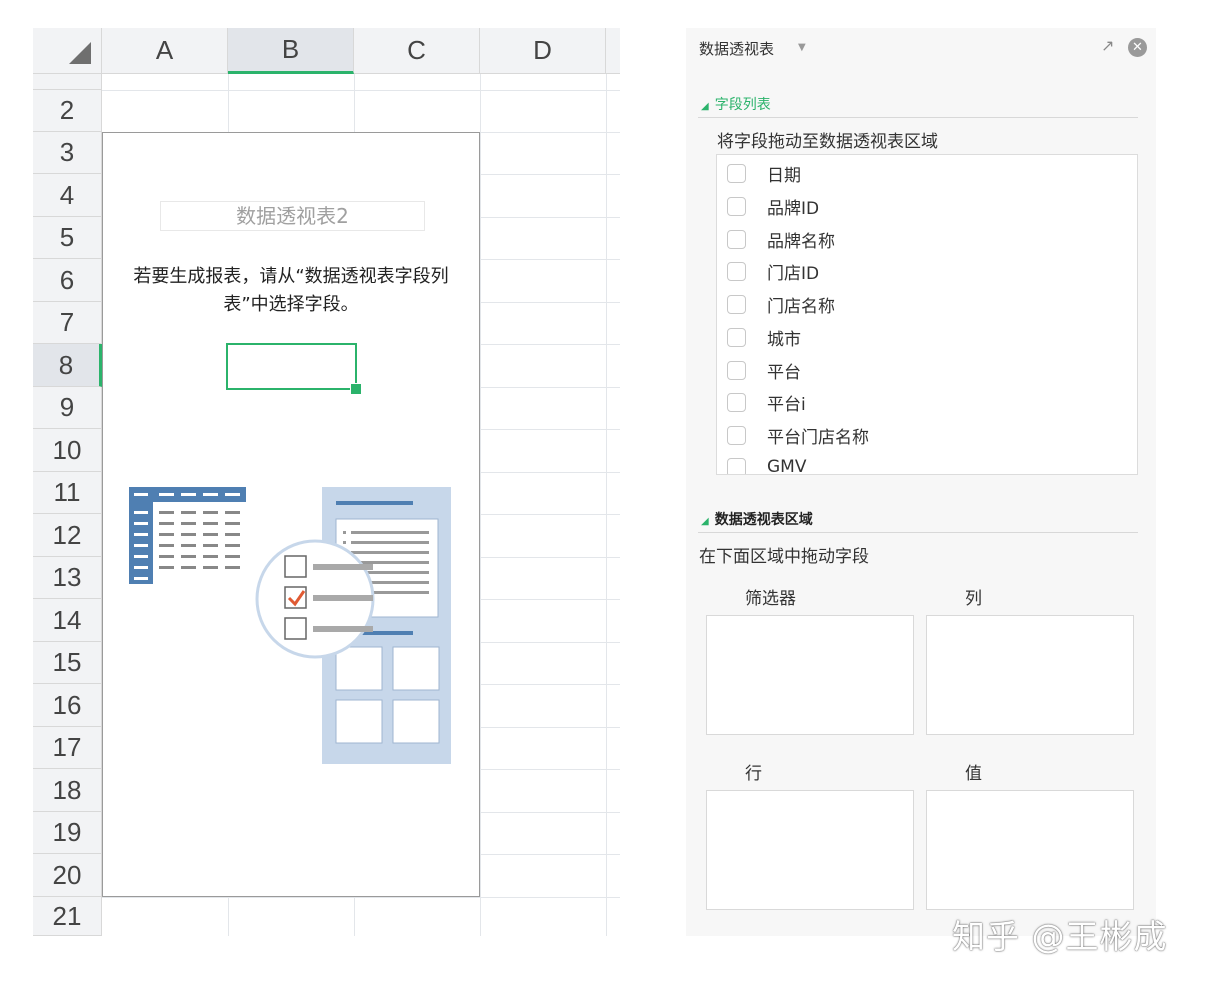 Image resolution: width=1206 pixels, height=982 pixels. Describe the element at coordinates (67, 280) in the screenshot. I see `row-header: 6` at that location.